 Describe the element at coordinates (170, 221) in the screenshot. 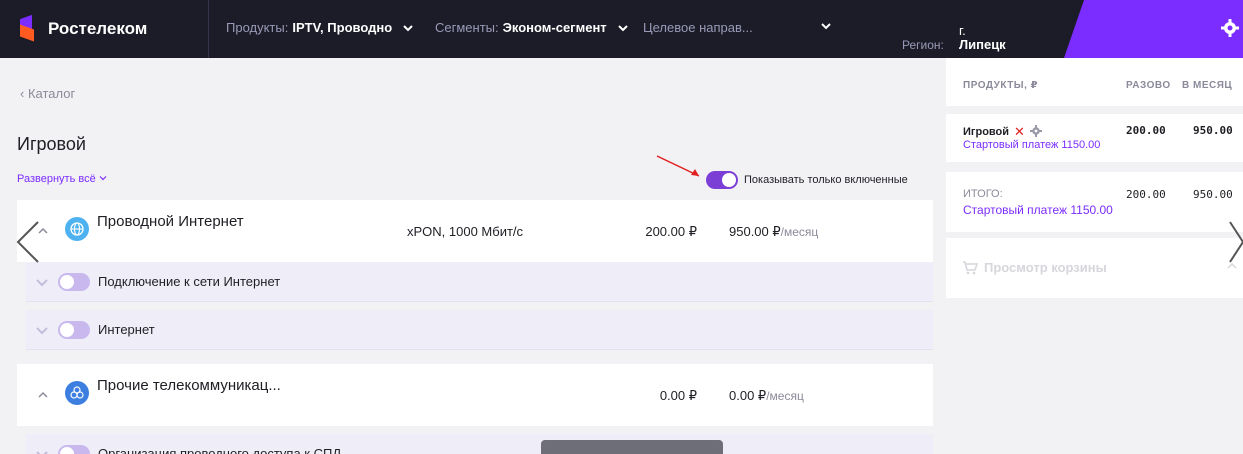

I see `group-name: Проводной Интернет` at that location.